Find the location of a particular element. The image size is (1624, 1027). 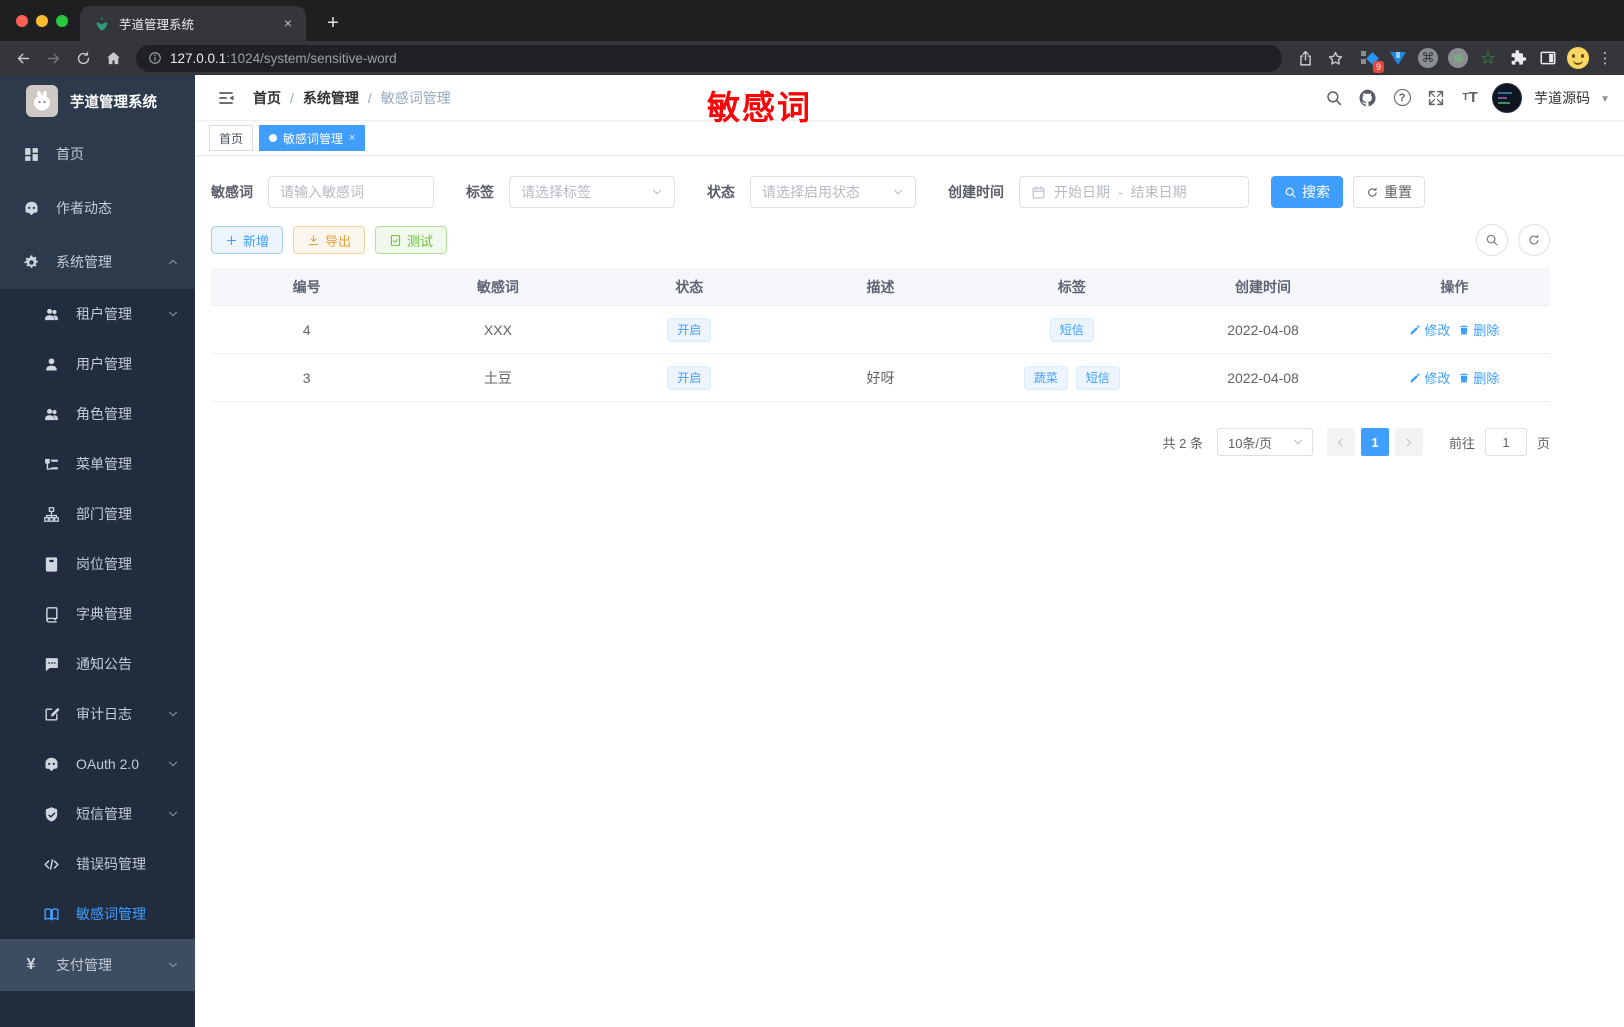

tag-select: 请选择标签 is located at coordinates (592, 192).